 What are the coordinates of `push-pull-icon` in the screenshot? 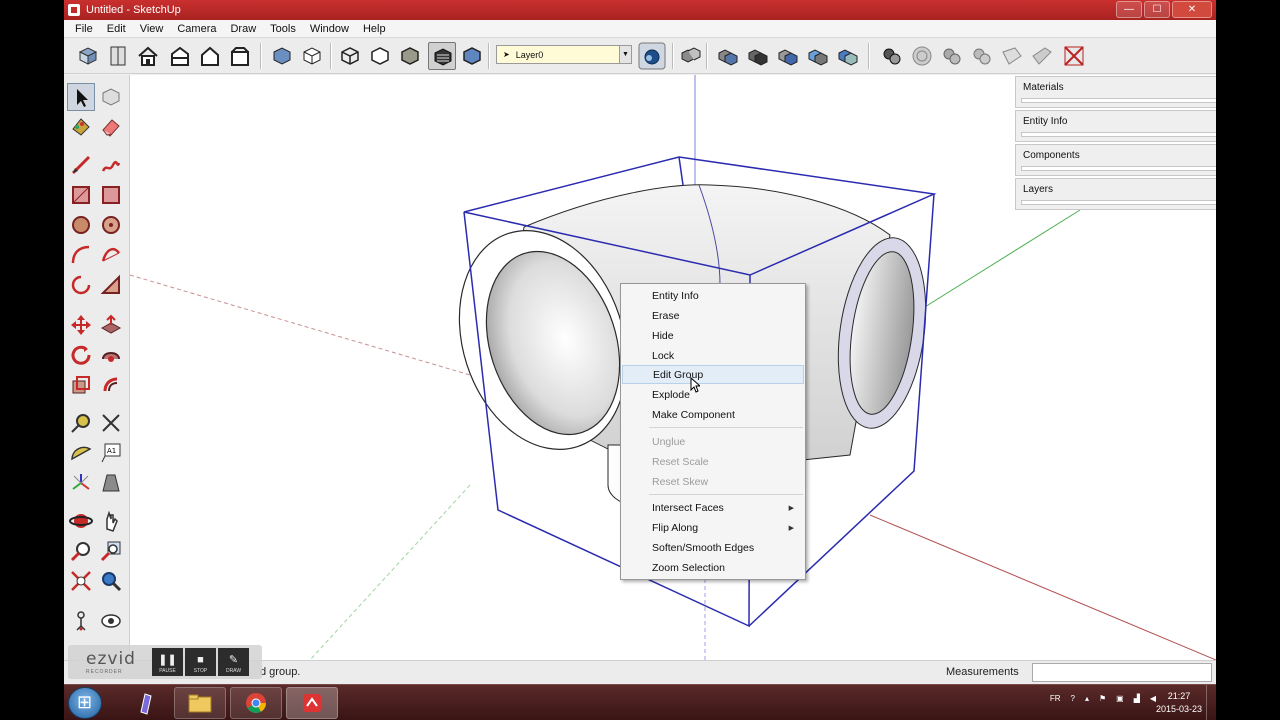 It's located at (111, 325).